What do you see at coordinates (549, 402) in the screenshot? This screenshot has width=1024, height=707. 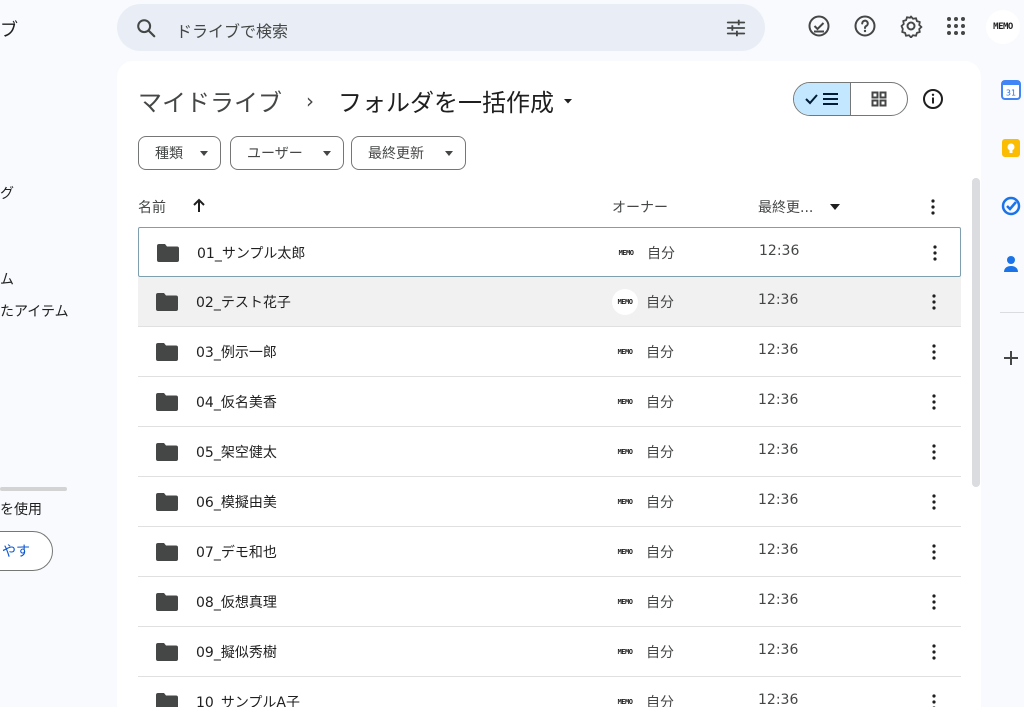 I see `table-row: 04_仮名美香 MEMO 自分 12:36` at bounding box center [549, 402].